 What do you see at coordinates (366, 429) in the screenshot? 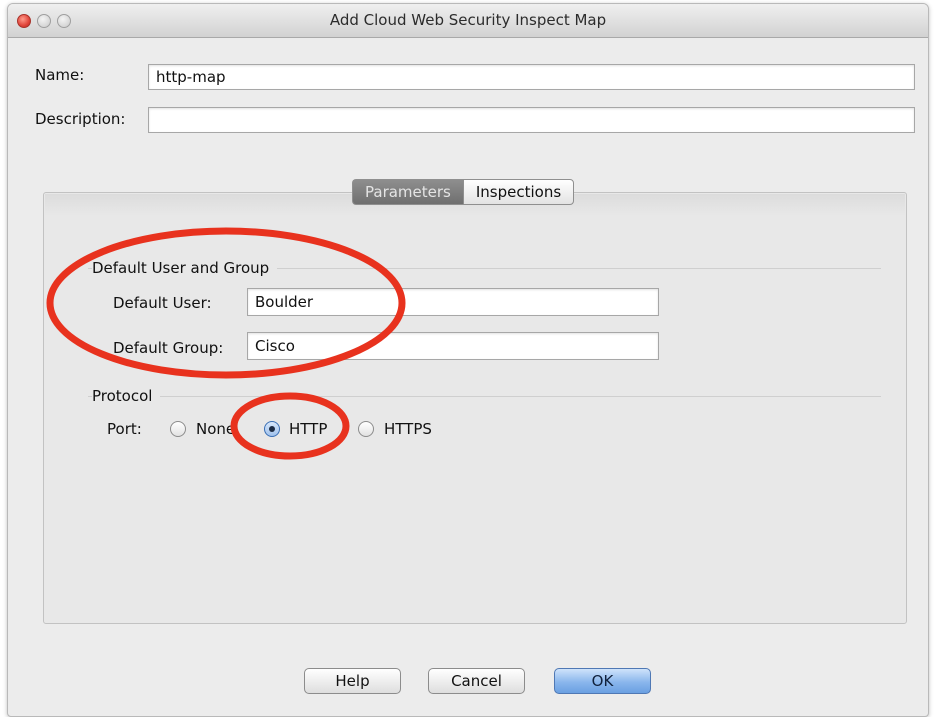
I see `port-https-radio` at bounding box center [366, 429].